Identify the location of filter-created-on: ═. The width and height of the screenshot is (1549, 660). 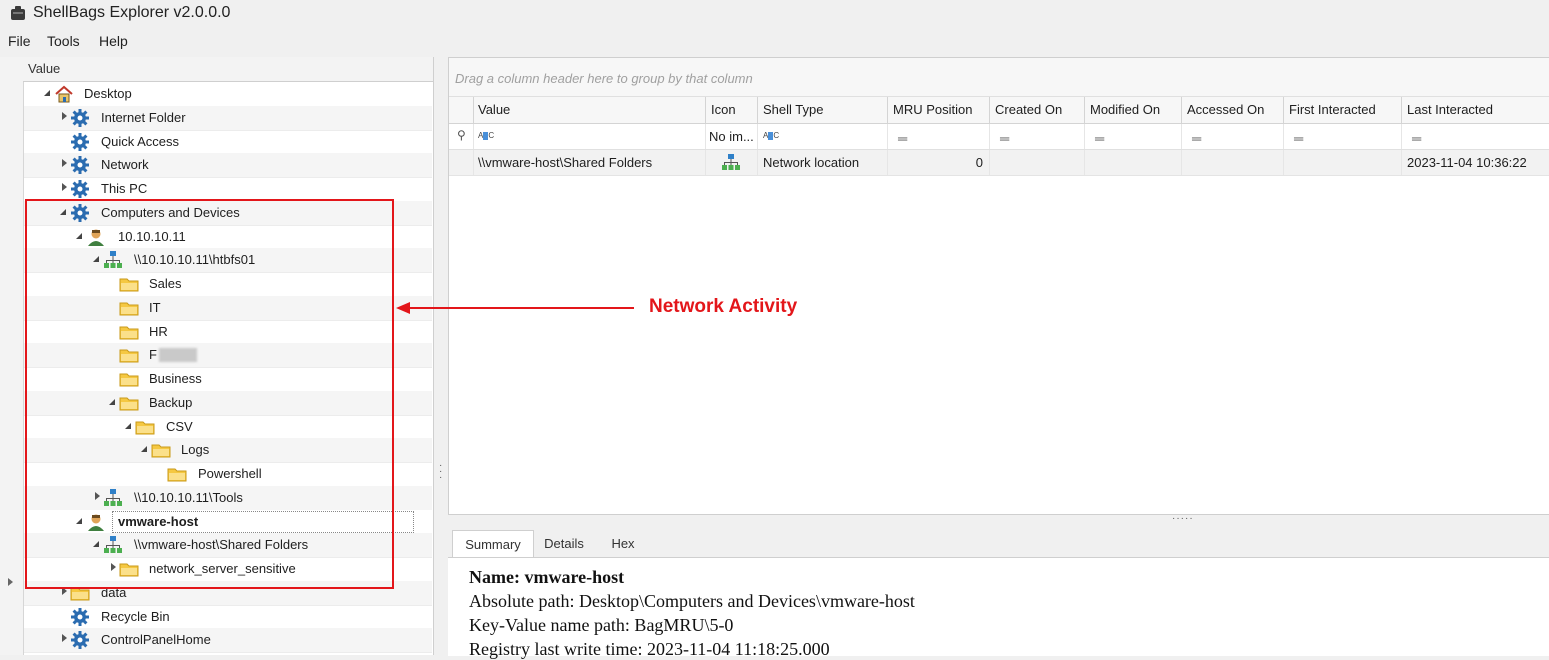
(1037, 136).